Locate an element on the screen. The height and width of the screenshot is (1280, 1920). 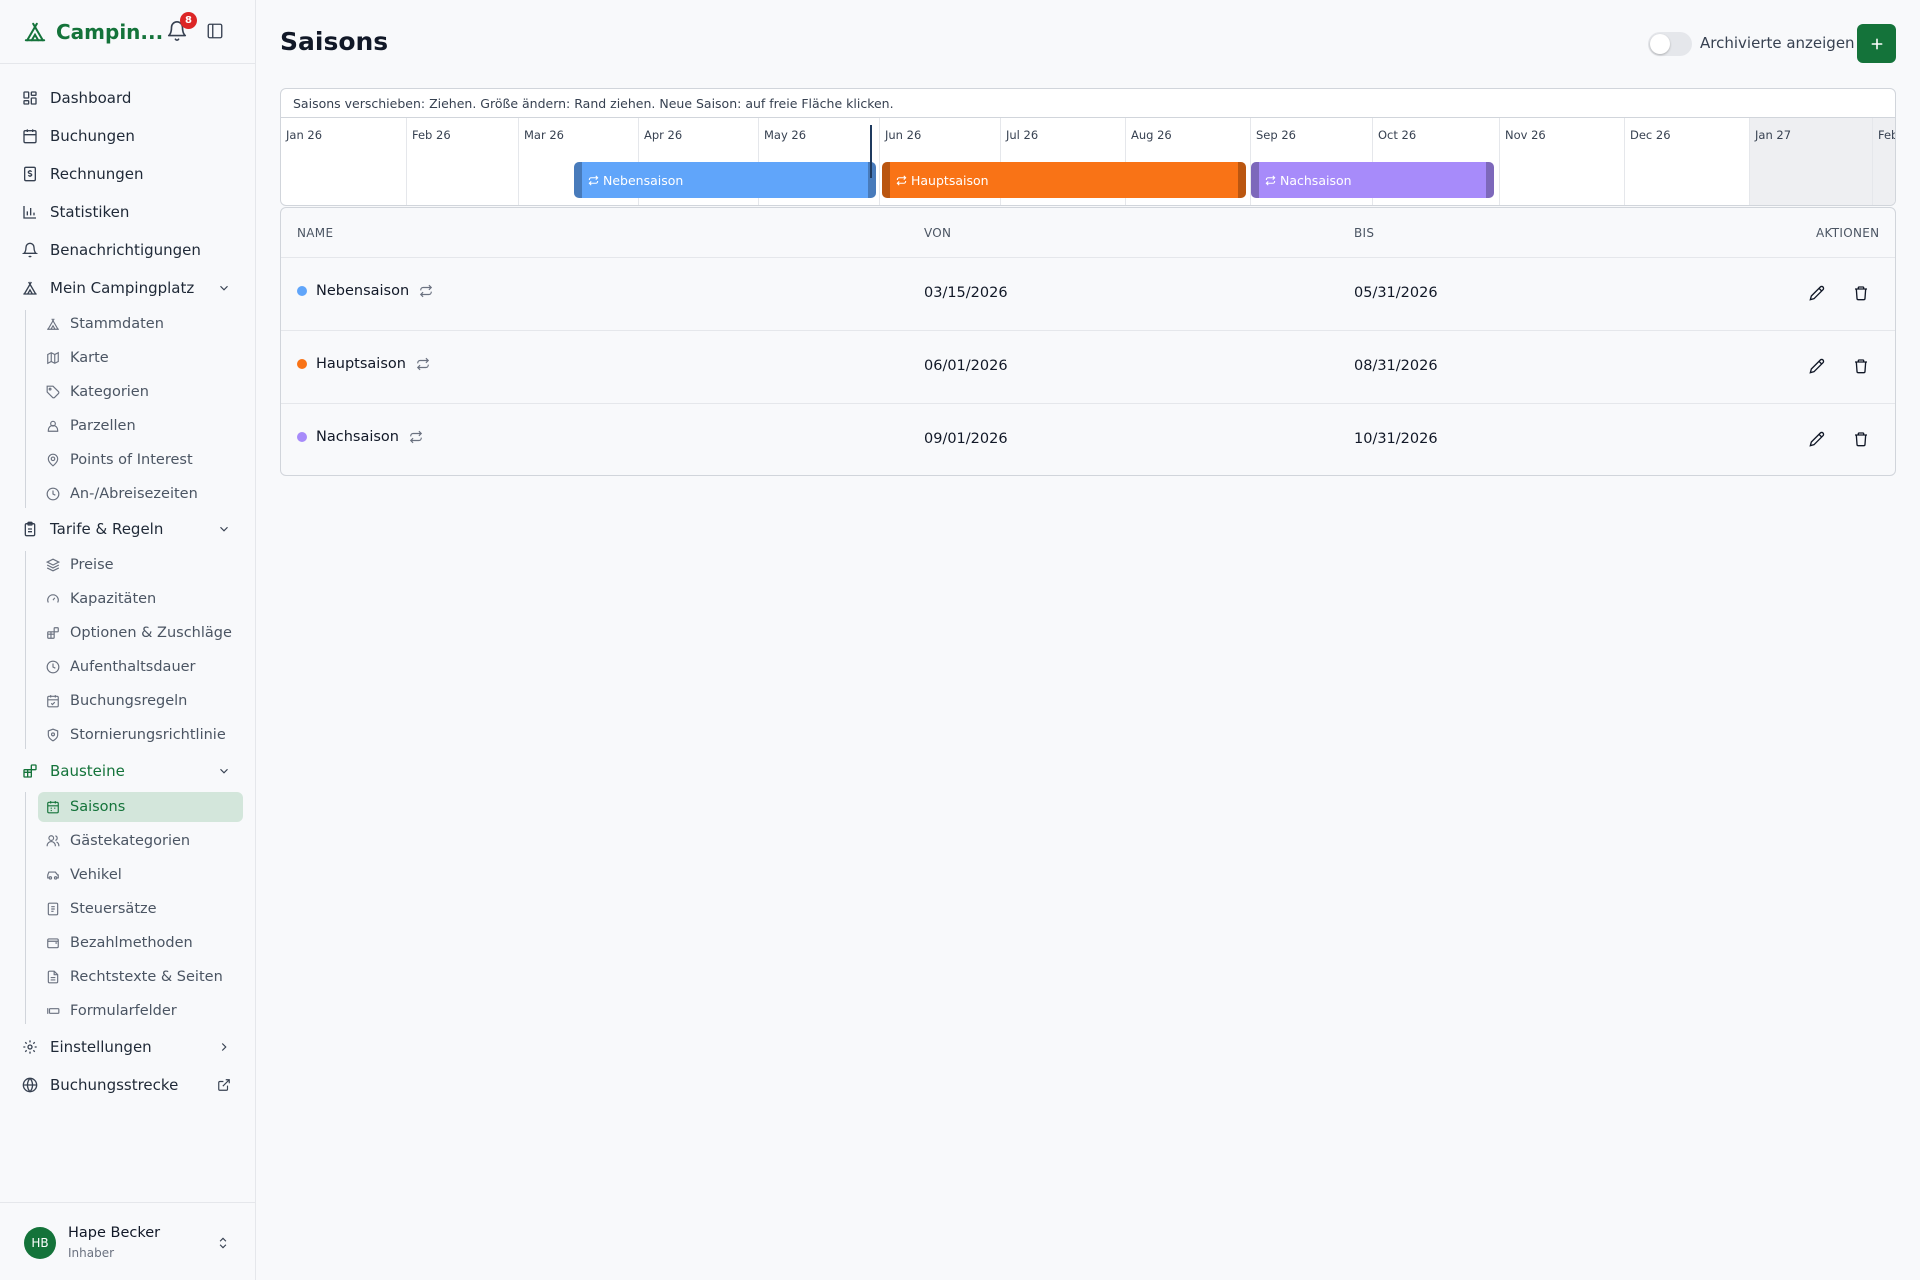
sidebar-item-poi: Points of Interest is located at coordinates (140, 460).